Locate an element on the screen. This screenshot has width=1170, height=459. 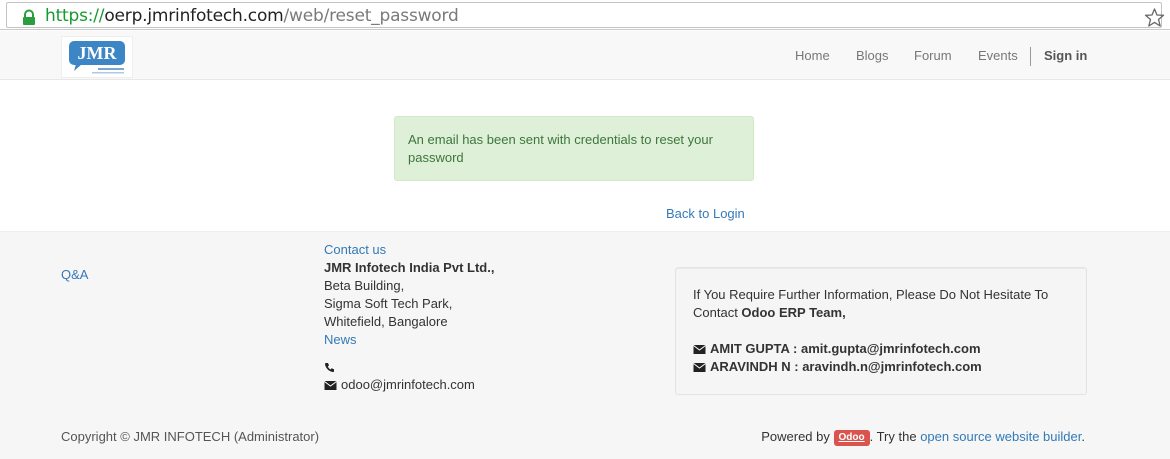
url-path: /web/reset_password is located at coordinates (371, 16).